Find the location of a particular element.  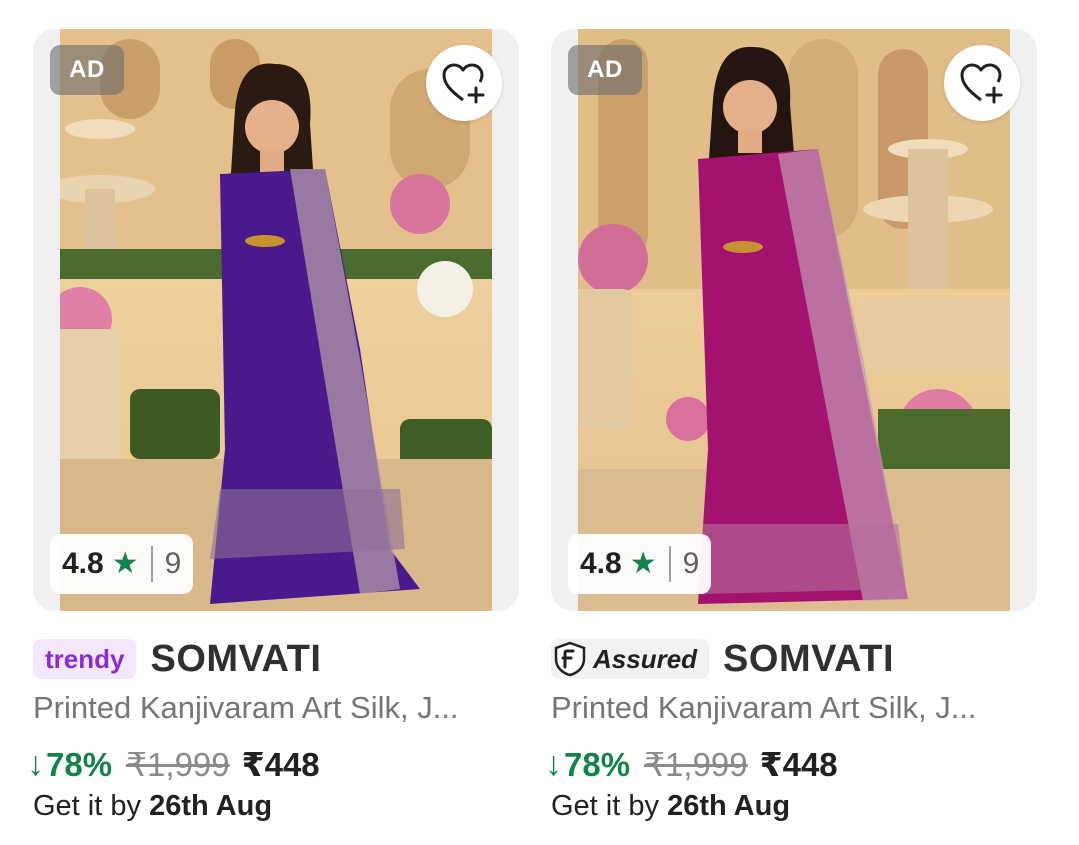

flipkart-assured-shield-icon is located at coordinates (570, 659).